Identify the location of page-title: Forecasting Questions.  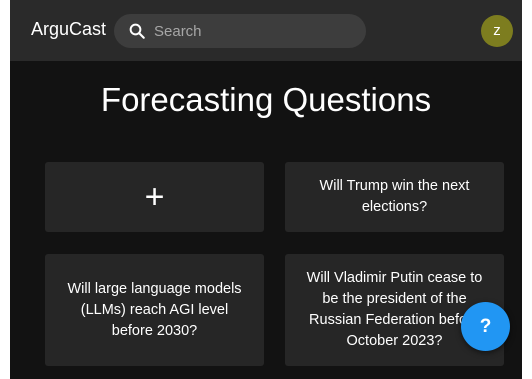
(266, 99).